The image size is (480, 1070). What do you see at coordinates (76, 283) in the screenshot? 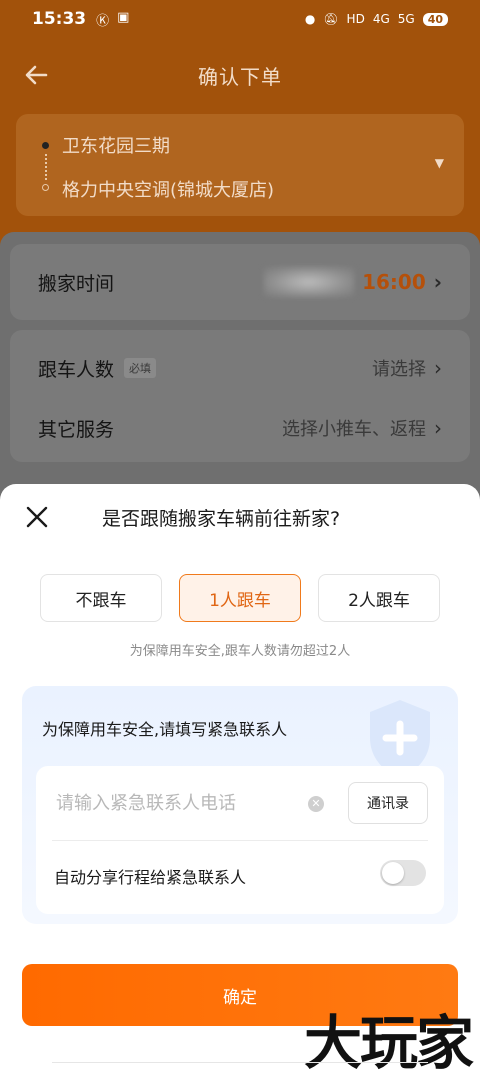
I see `move-time-label: 搬家时间` at bounding box center [76, 283].